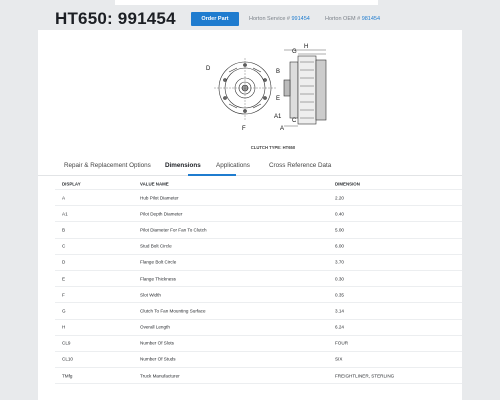 The width and height of the screenshot is (500, 400). I want to click on cell-value-name: Flange Thickness, so click(158, 279).